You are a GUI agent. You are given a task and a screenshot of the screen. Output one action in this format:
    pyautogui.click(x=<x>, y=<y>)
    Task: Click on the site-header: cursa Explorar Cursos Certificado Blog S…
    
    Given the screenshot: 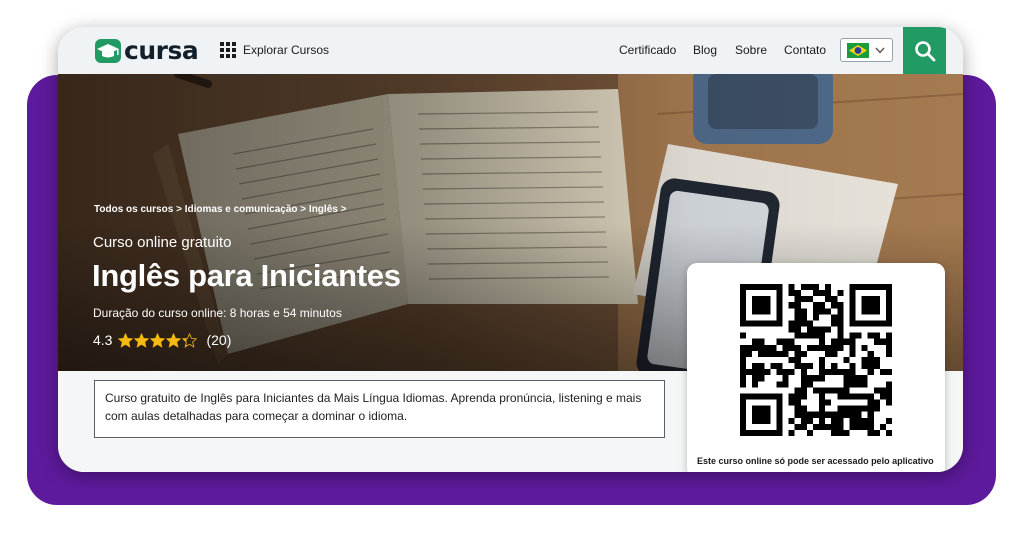 What is the action you would take?
    pyautogui.click(x=510, y=51)
    